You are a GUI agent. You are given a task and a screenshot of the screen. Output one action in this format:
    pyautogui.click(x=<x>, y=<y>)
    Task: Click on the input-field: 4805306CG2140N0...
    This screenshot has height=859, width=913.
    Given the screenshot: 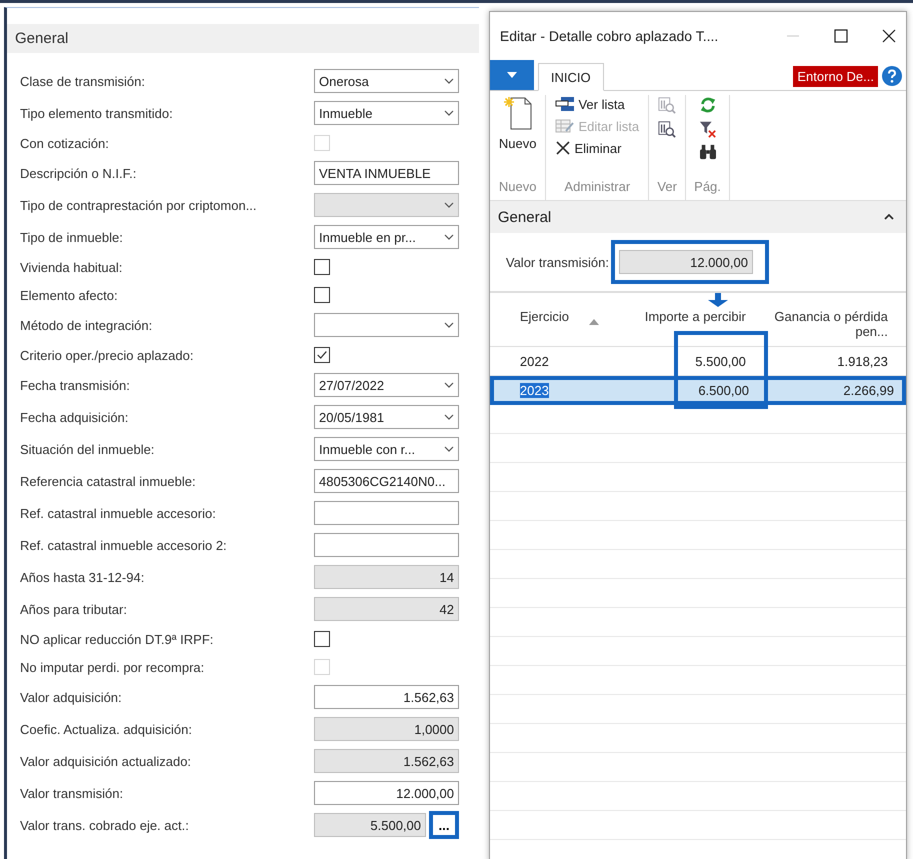 What is the action you would take?
    pyautogui.click(x=386, y=481)
    